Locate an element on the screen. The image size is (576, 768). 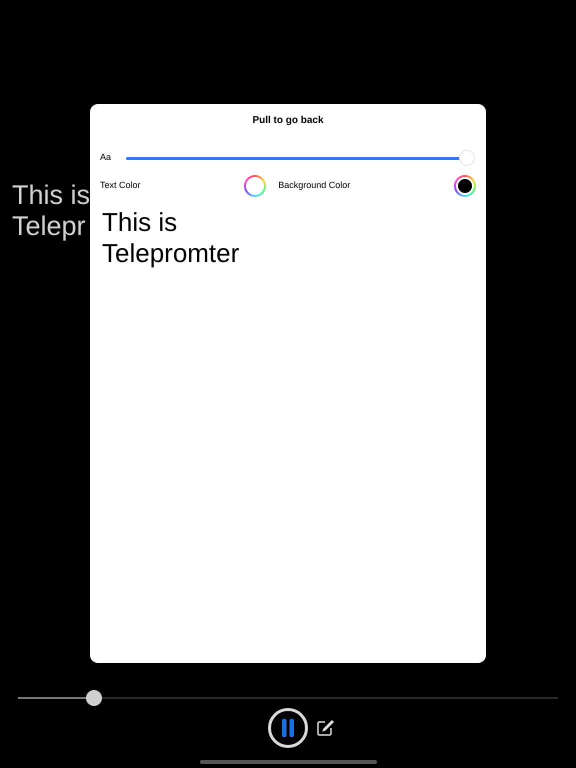
preview-text: This is is located at coordinates (140, 222).